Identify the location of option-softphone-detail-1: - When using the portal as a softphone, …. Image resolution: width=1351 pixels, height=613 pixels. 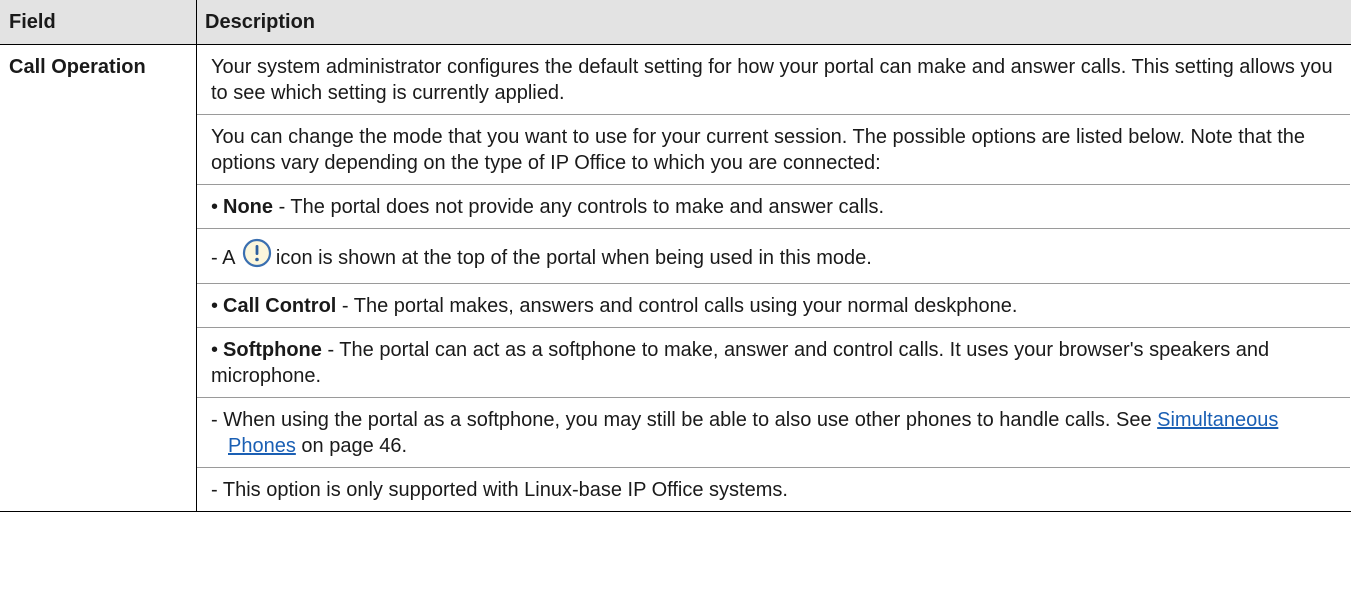
(773, 433).